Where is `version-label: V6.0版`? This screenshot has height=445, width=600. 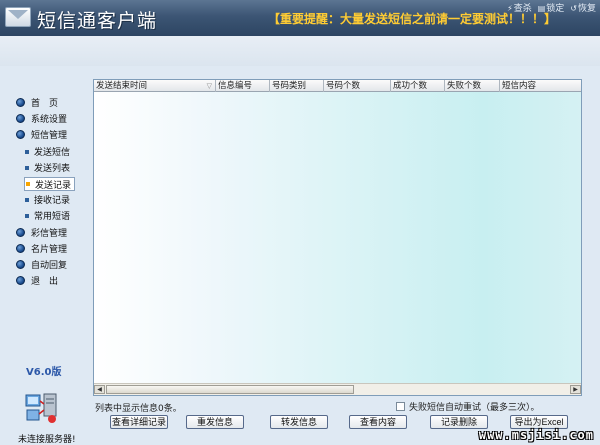
version-label: V6.0版 is located at coordinates (44, 372).